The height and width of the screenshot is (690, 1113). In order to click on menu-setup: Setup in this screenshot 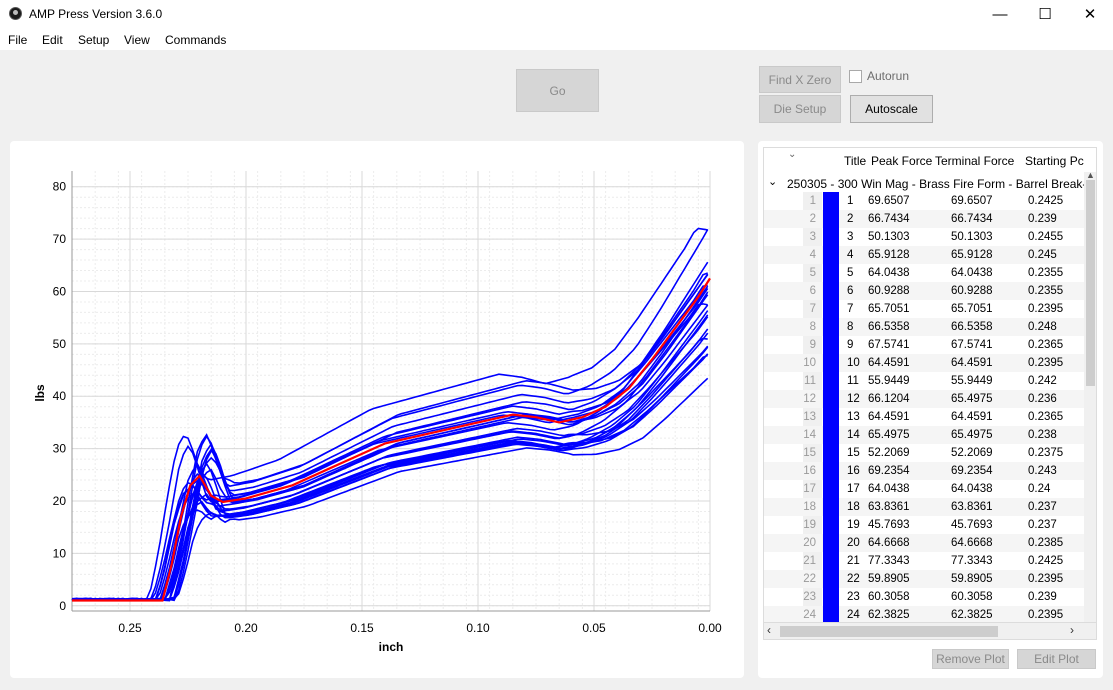, I will do `click(93, 40)`.